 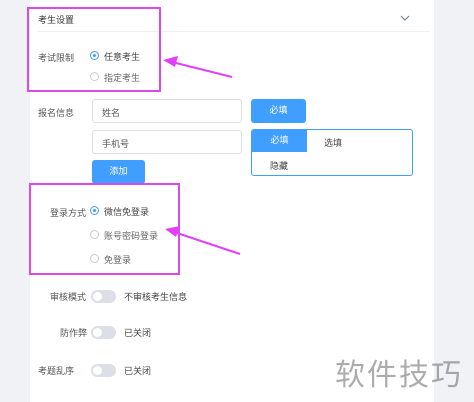 What do you see at coordinates (198, 67) in the screenshot?
I see `arrow-icon-exam-limit` at bounding box center [198, 67].